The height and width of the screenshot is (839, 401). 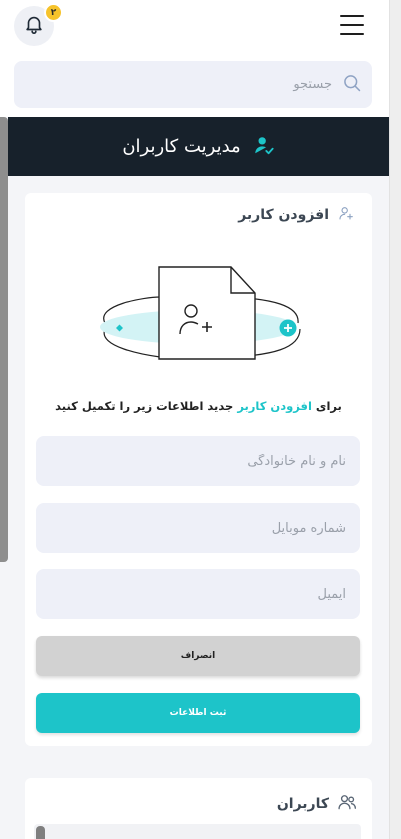 I want to click on top-bar: ۲, so click(x=194, y=58).